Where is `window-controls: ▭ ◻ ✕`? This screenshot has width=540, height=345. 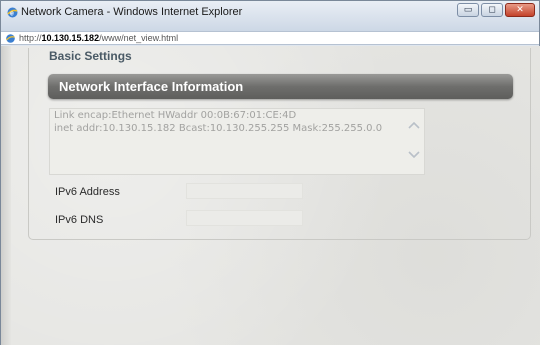
window-controls: ▭ ◻ ✕ is located at coordinates (496, 10).